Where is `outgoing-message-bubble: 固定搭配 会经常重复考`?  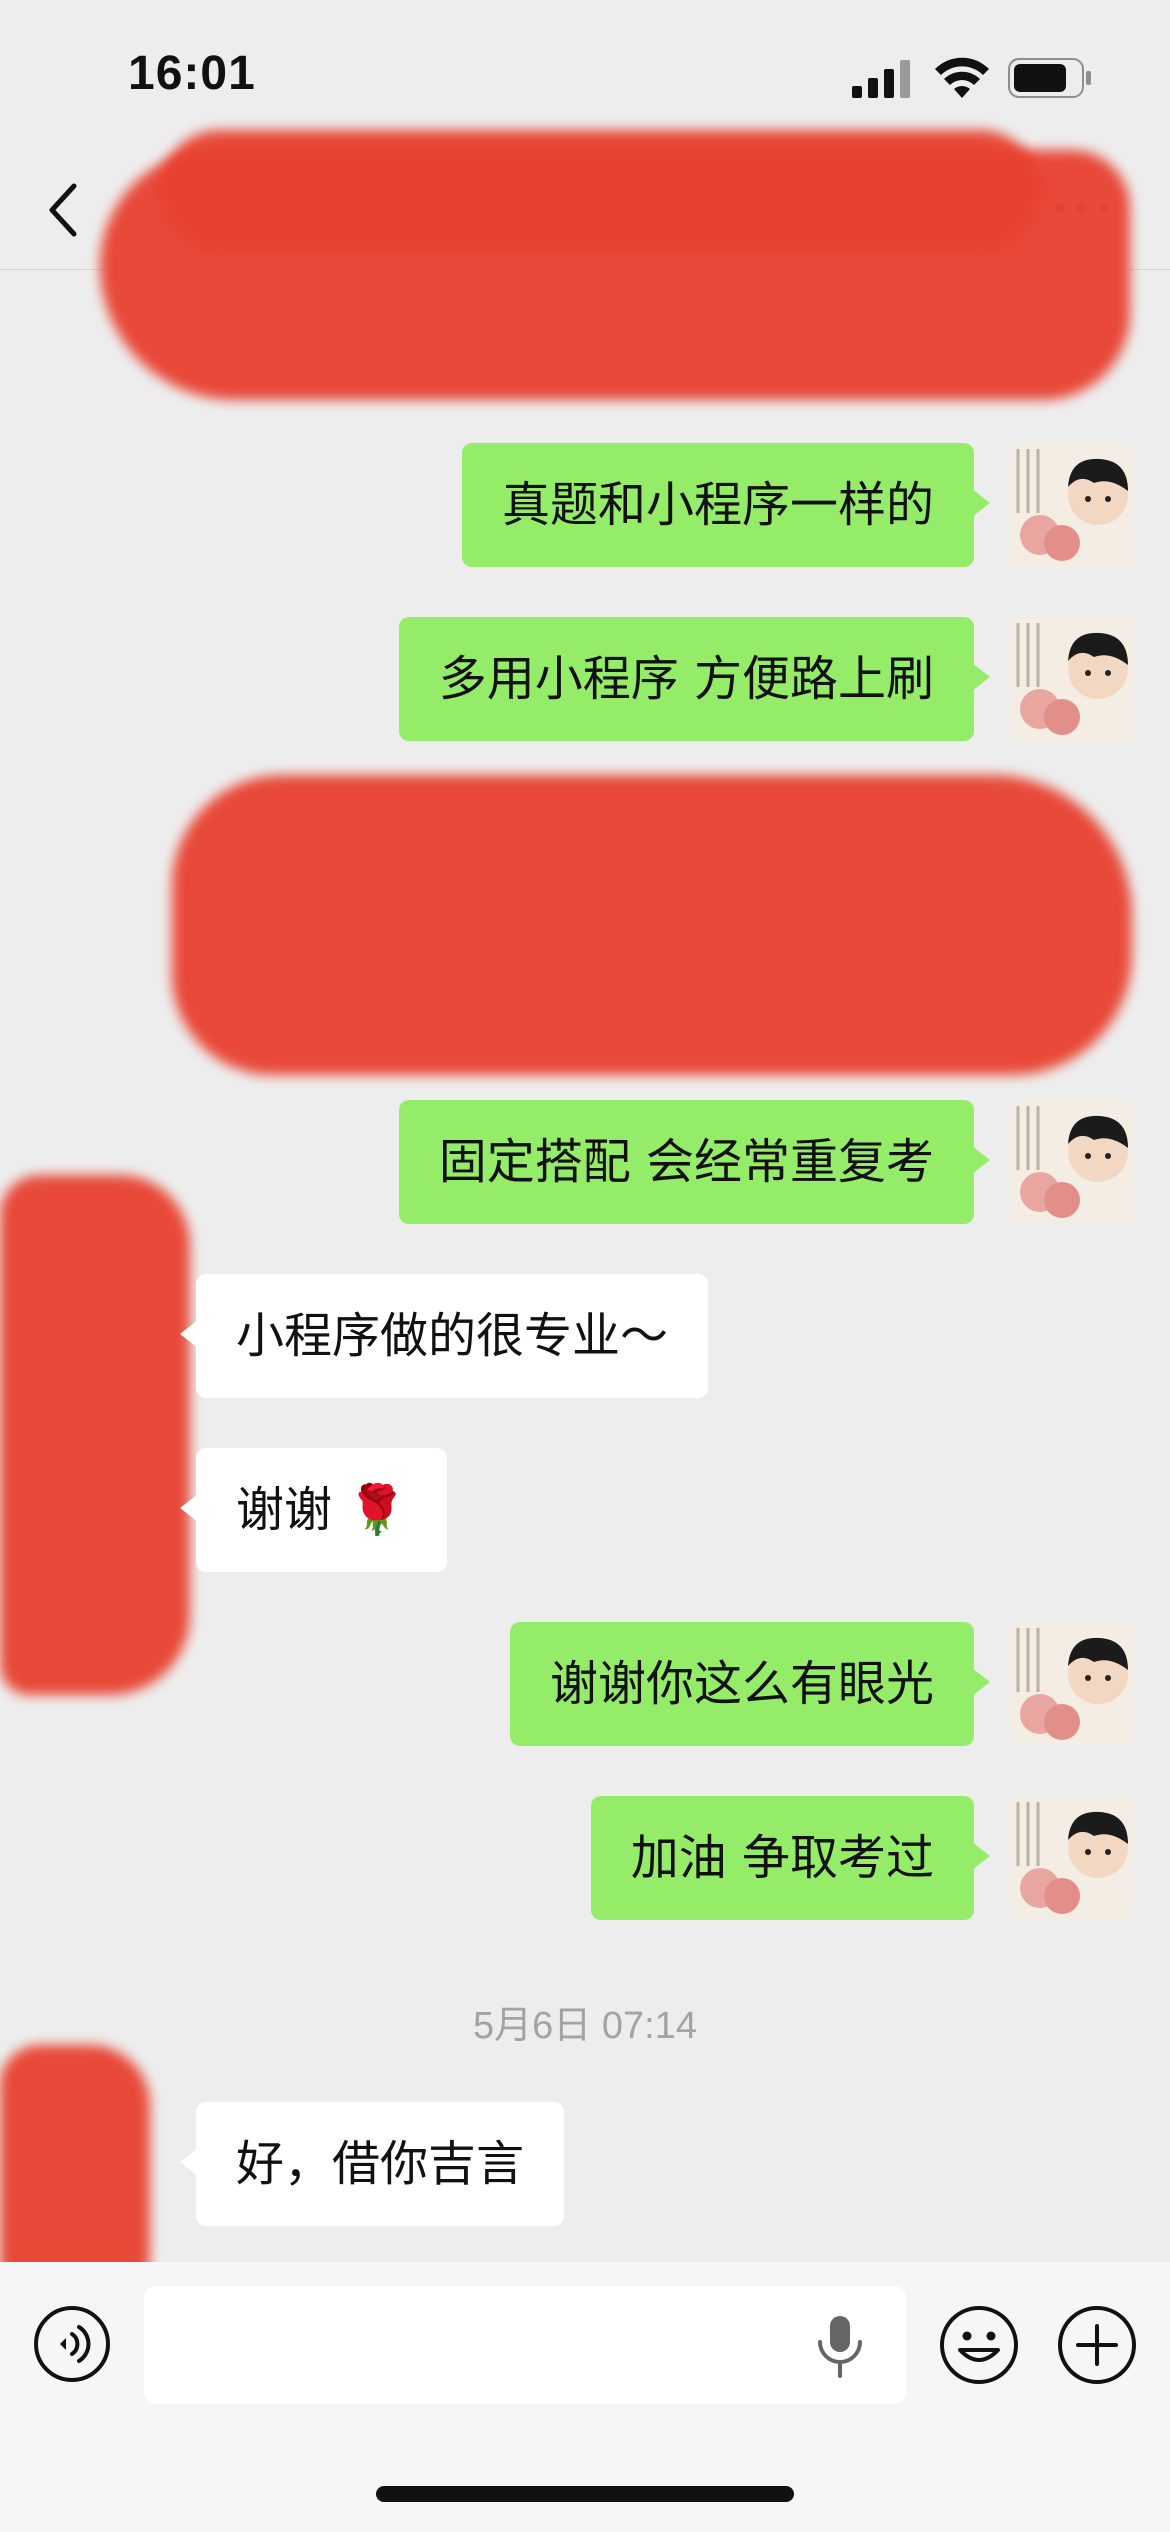 outgoing-message-bubble: 固定搭配 会经常重复考 is located at coordinates (694, 1162).